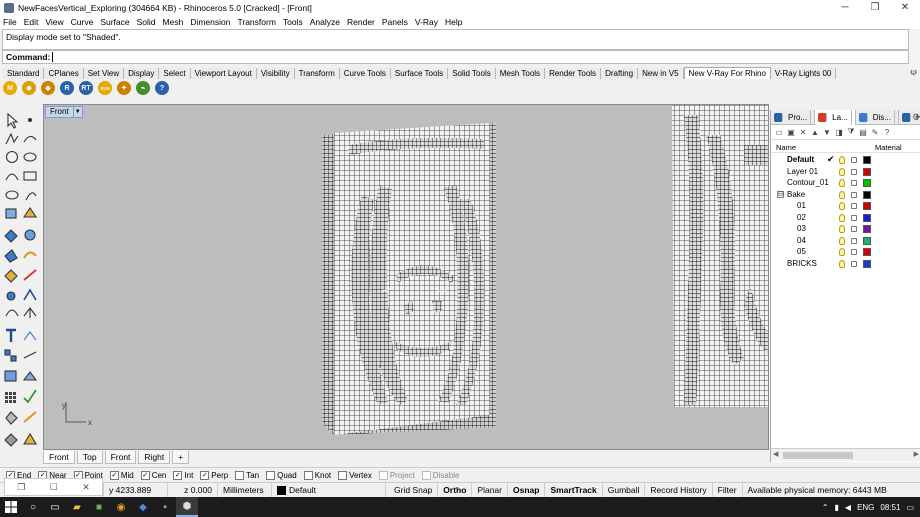 This screenshot has width=920, height=517. What do you see at coordinates (173, 22) in the screenshot?
I see `menu-mesh: Mesh` at bounding box center [173, 22].